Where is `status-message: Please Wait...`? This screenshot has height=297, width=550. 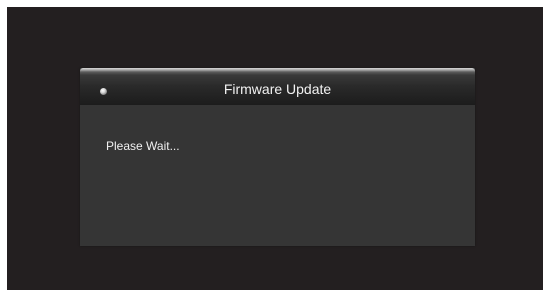 status-message: Please Wait... is located at coordinates (143, 146).